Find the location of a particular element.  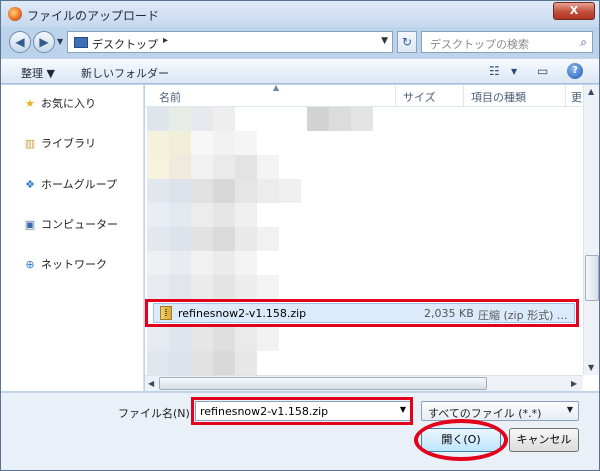

filename-label: ファイル名(N): is located at coordinates (156, 413).